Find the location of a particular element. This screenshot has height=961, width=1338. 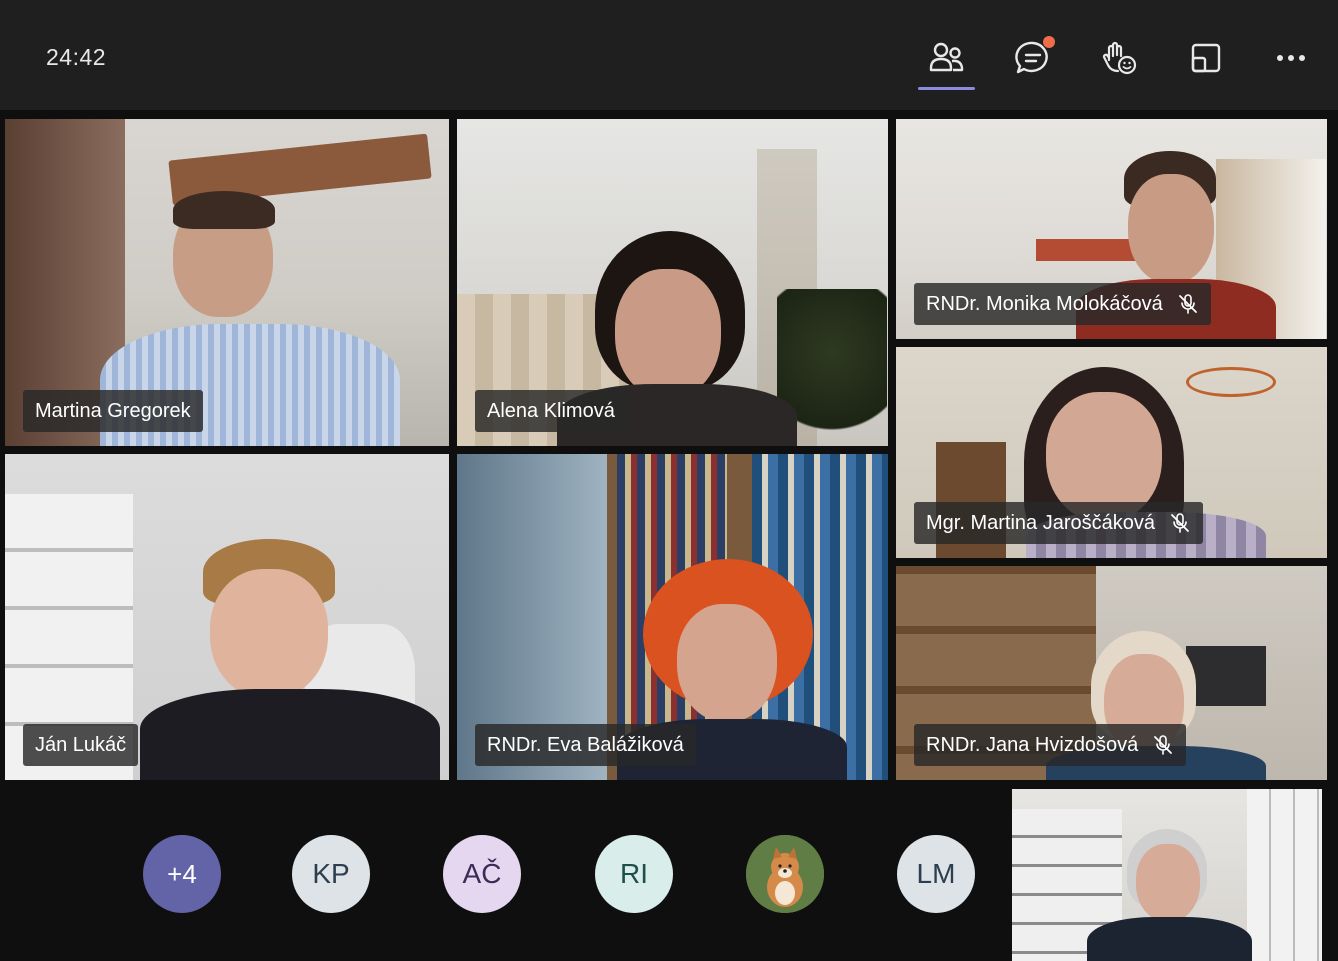

participant-name-tag: Martina Gregorek is located at coordinates (113, 411).